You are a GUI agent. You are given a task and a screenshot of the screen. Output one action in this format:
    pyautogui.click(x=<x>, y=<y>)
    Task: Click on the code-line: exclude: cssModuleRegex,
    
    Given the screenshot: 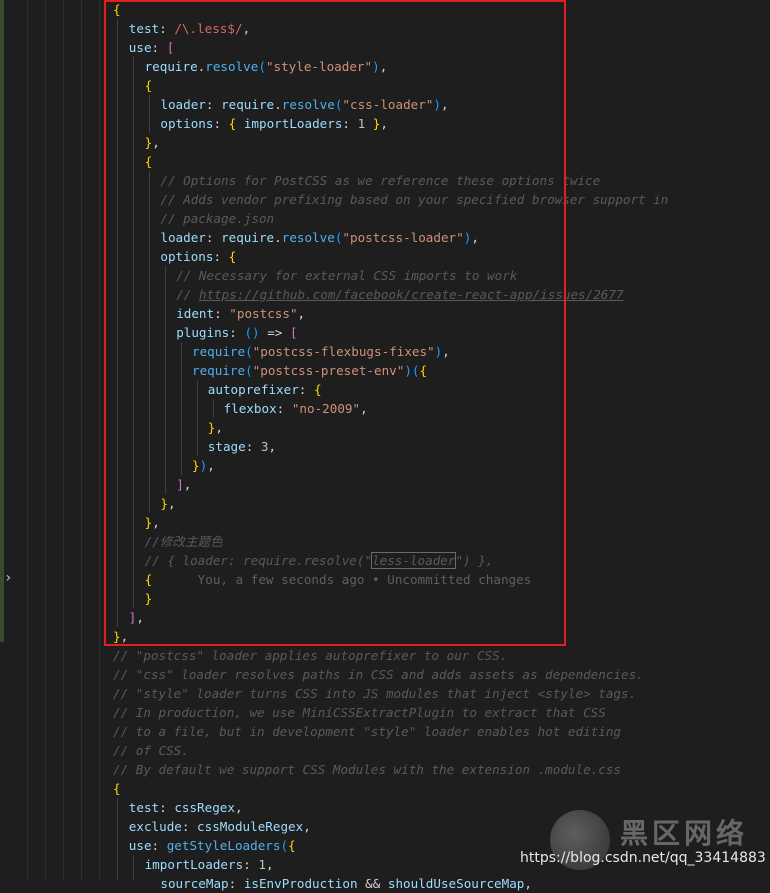 What is the action you would take?
    pyautogui.click(x=220, y=826)
    